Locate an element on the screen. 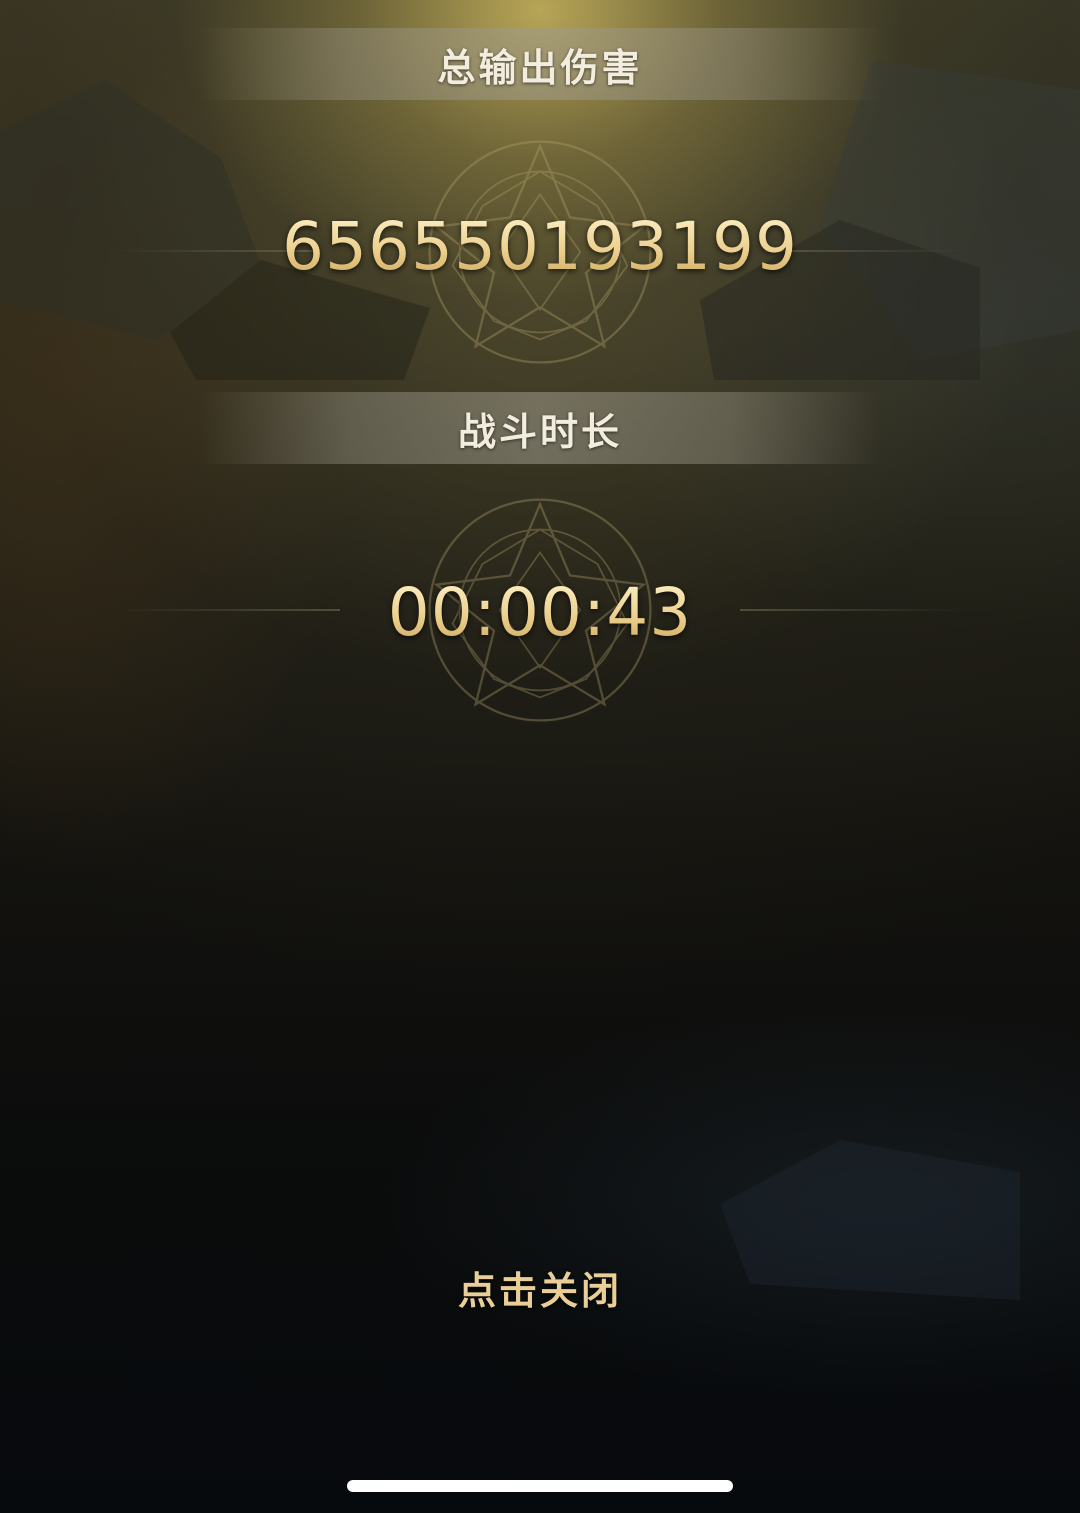 This screenshot has height=1513, width=1080. battle-duration-value: 00:00:43 is located at coordinates (540, 612).